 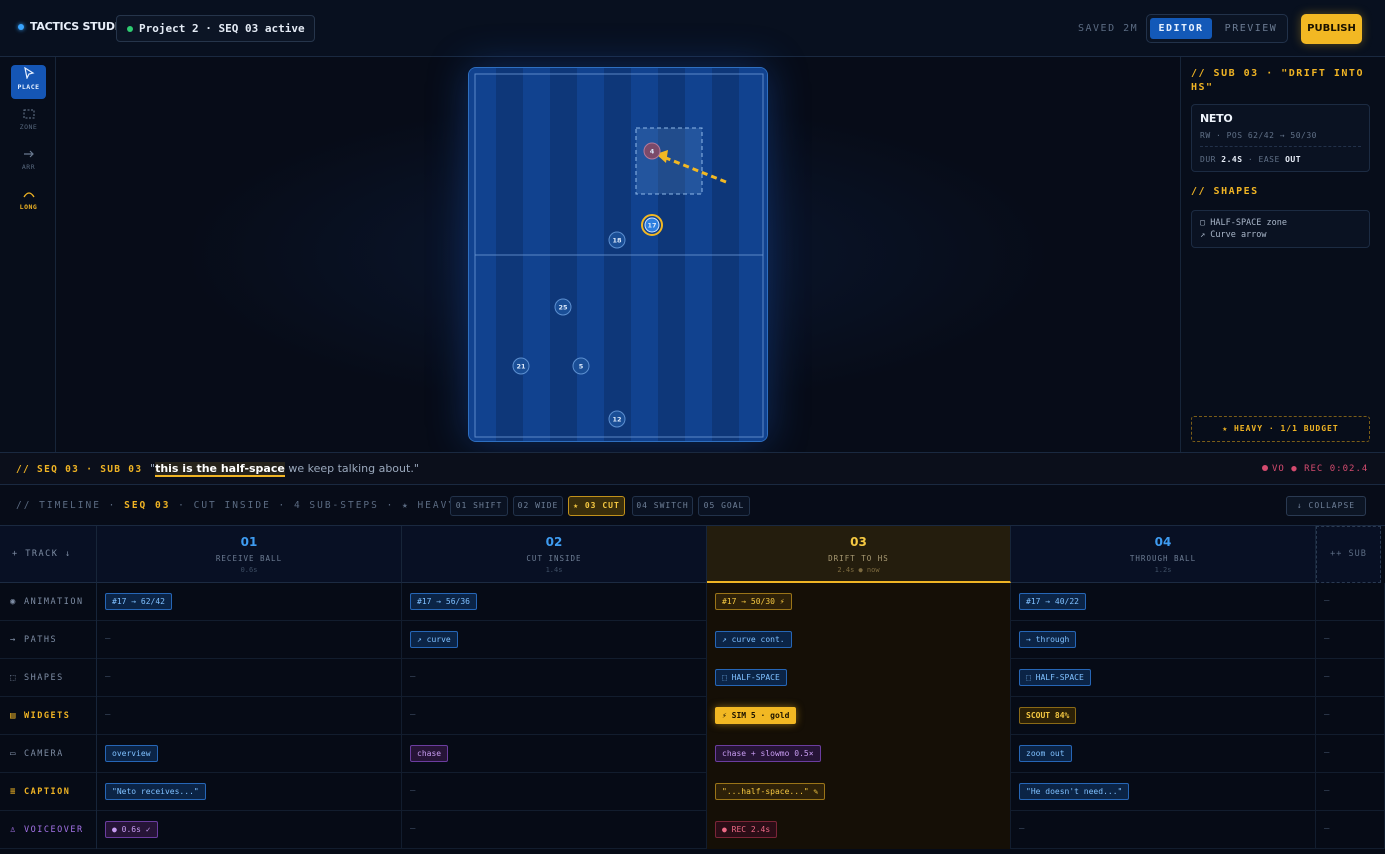 What do you see at coordinates (554, 754) in the screenshot?
I see `track-cell: chase` at bounding box center [554, 754].